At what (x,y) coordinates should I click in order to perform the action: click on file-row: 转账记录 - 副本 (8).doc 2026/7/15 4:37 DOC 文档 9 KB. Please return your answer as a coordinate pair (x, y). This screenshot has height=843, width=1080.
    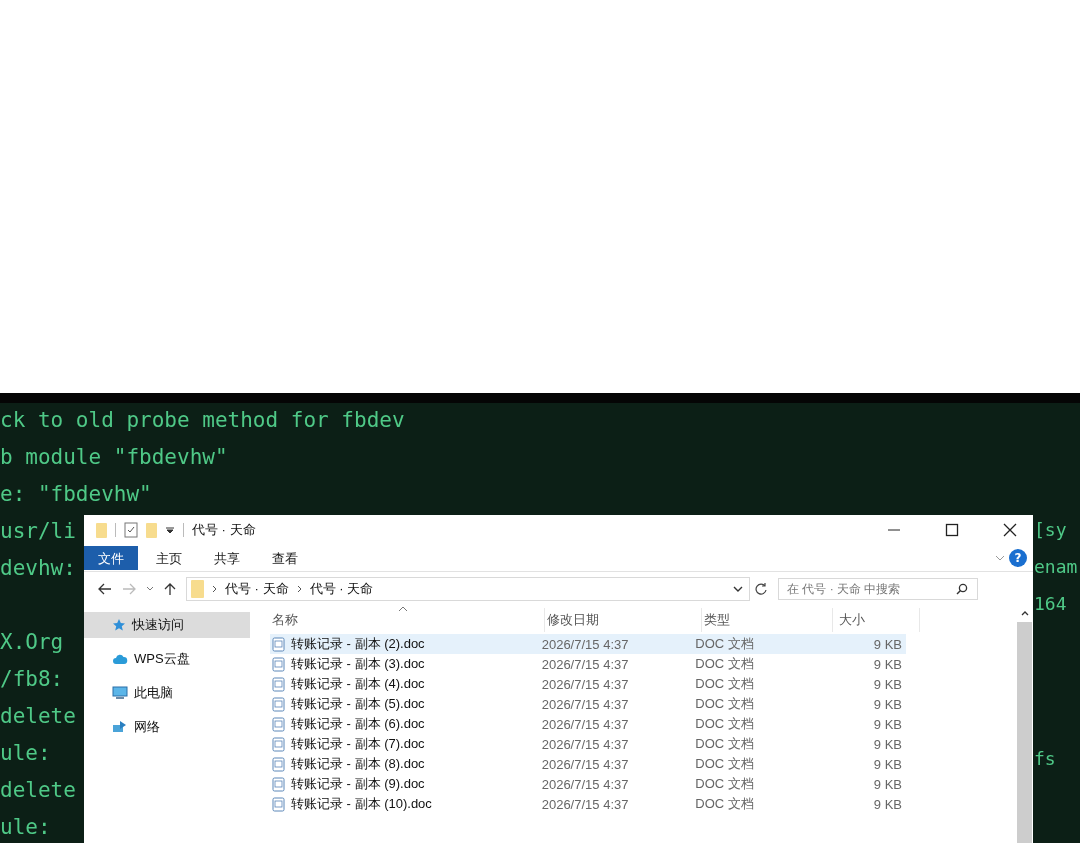
    Looking at the image, I should click on (588, 764).